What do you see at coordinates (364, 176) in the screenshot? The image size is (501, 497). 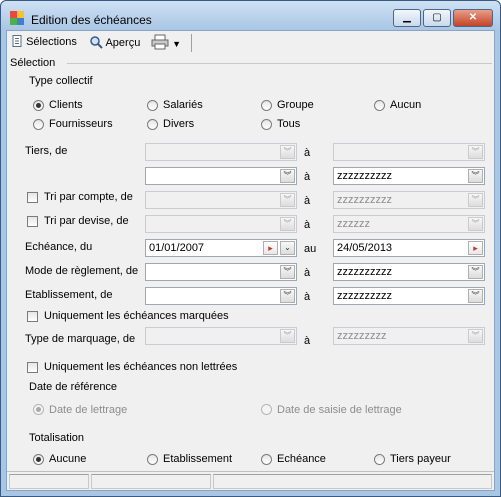 I see `tiers-to-value: zzzzzzzzzz` at bounding box center [364, 176].